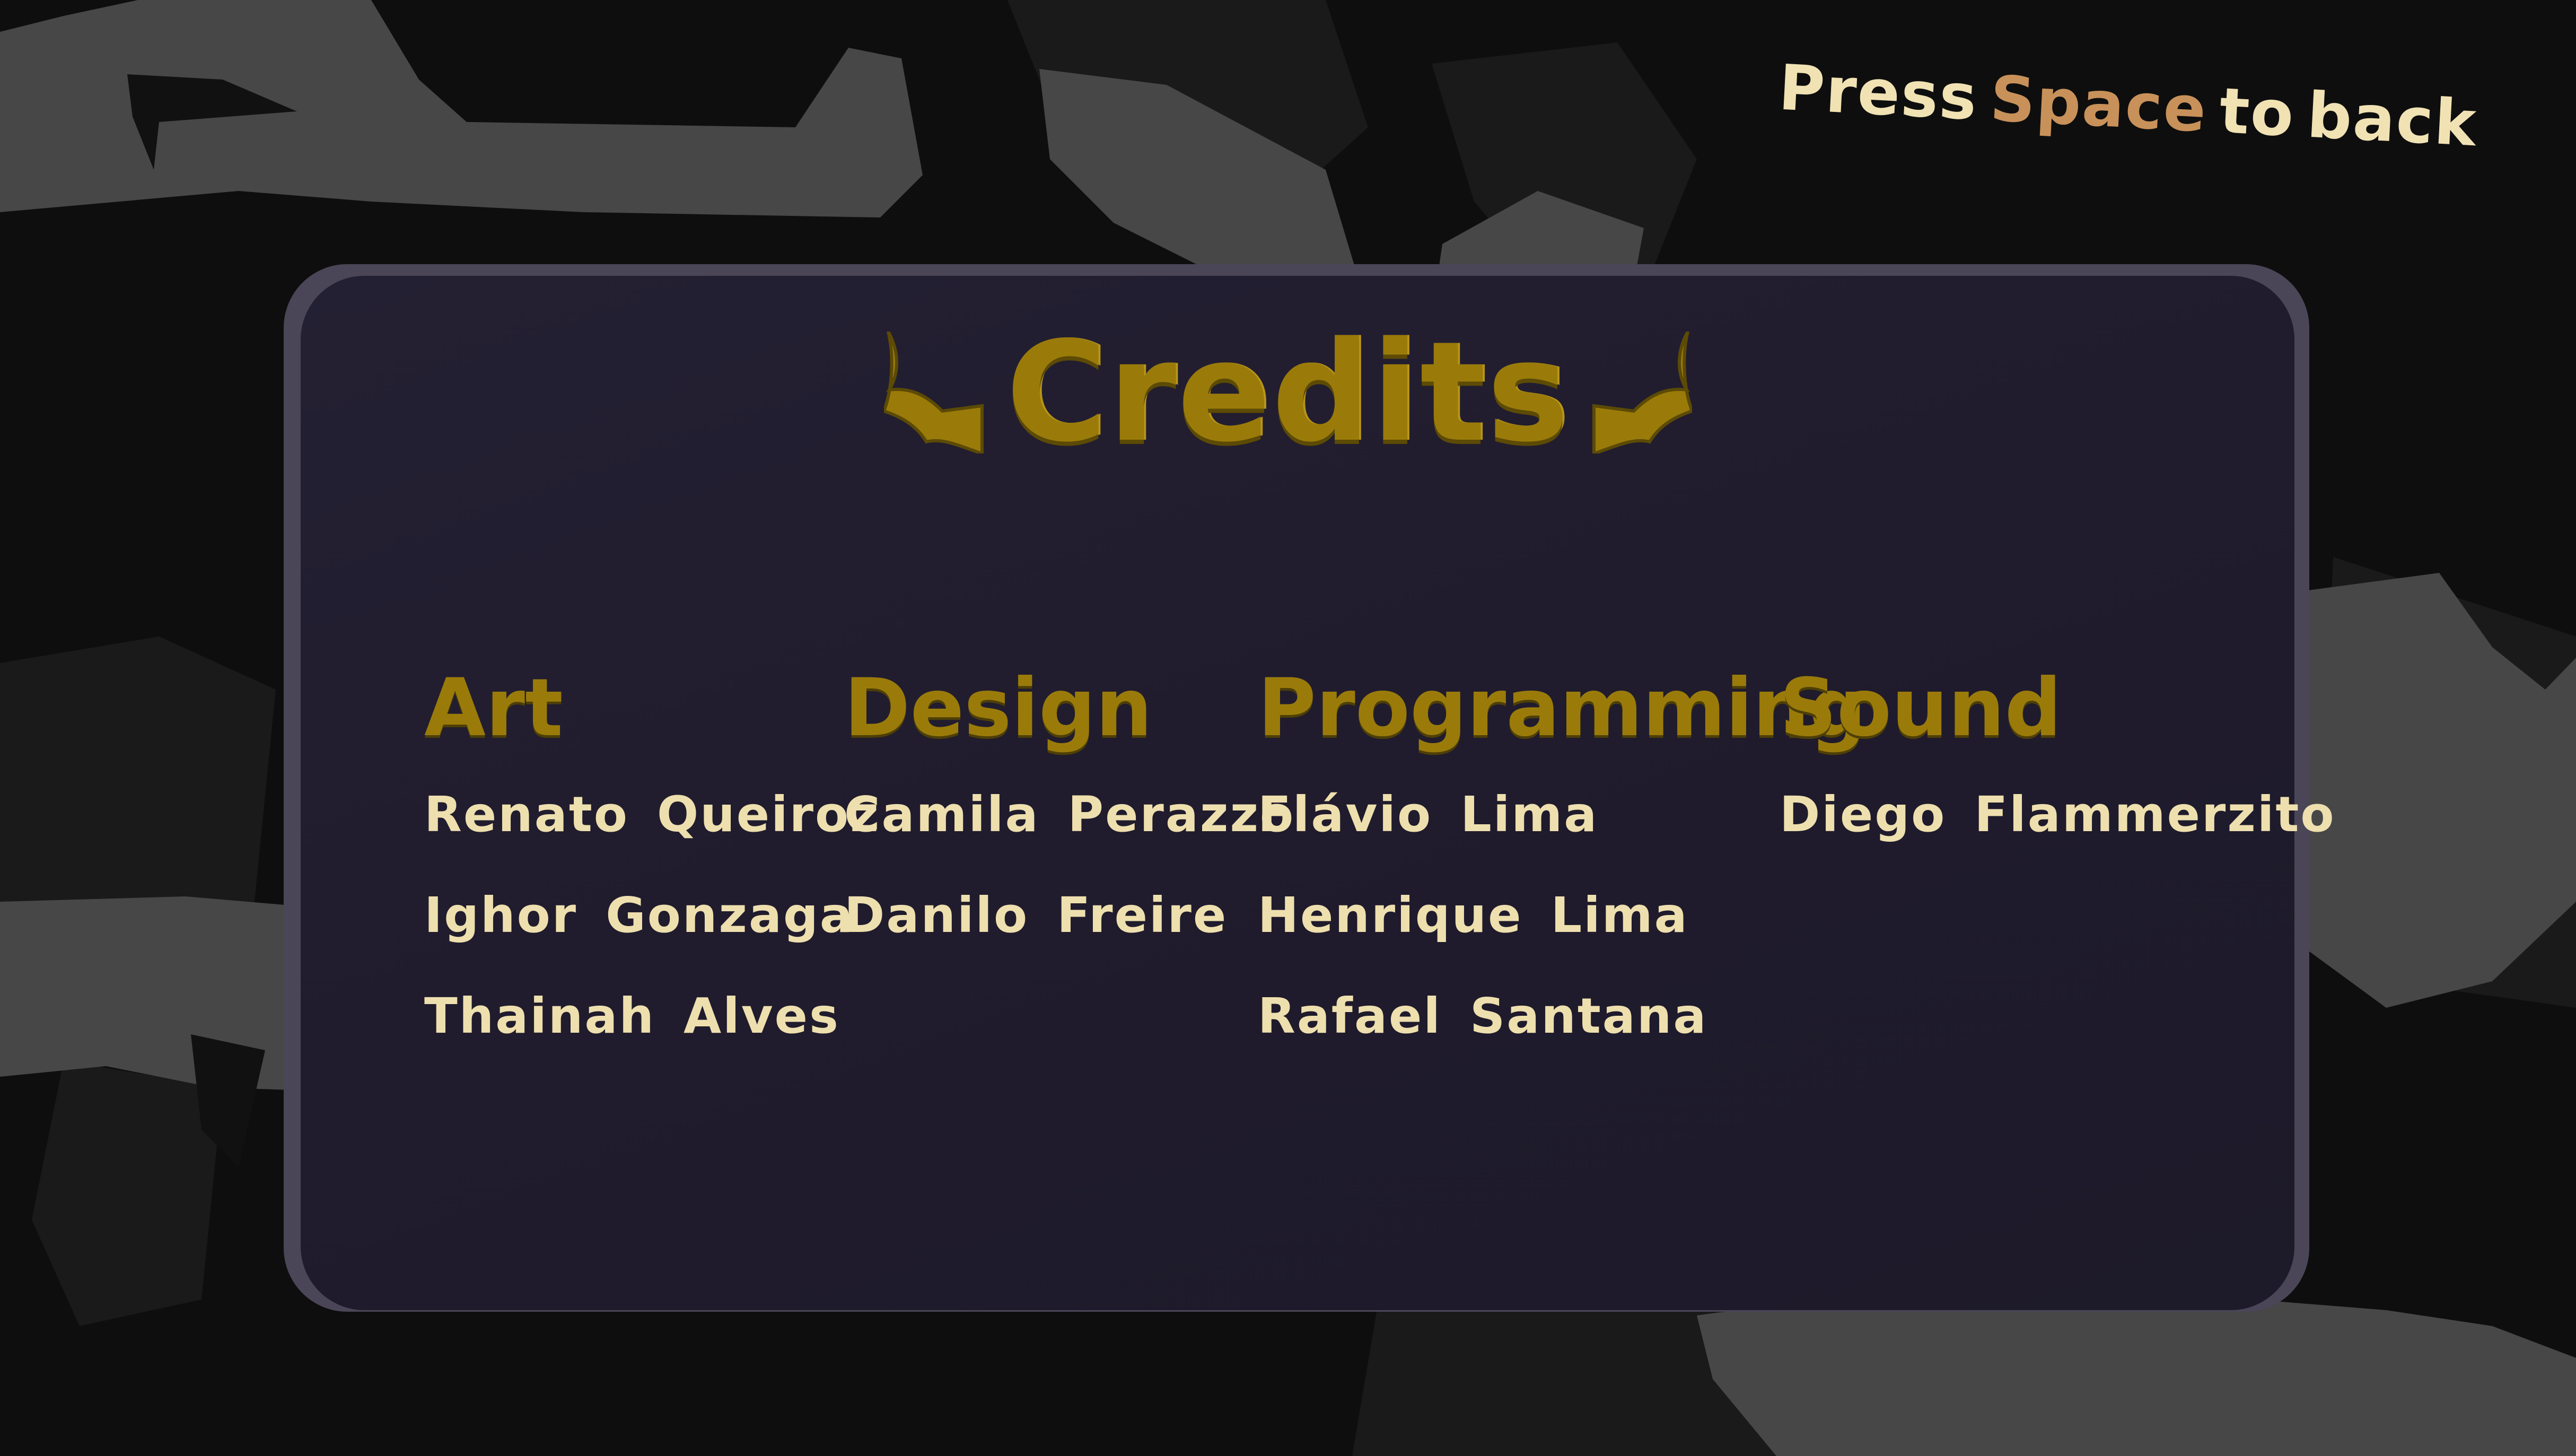  Describe the element at coordinates (493, 708) in the screenshot. I see `column-heading: Art` at that location.